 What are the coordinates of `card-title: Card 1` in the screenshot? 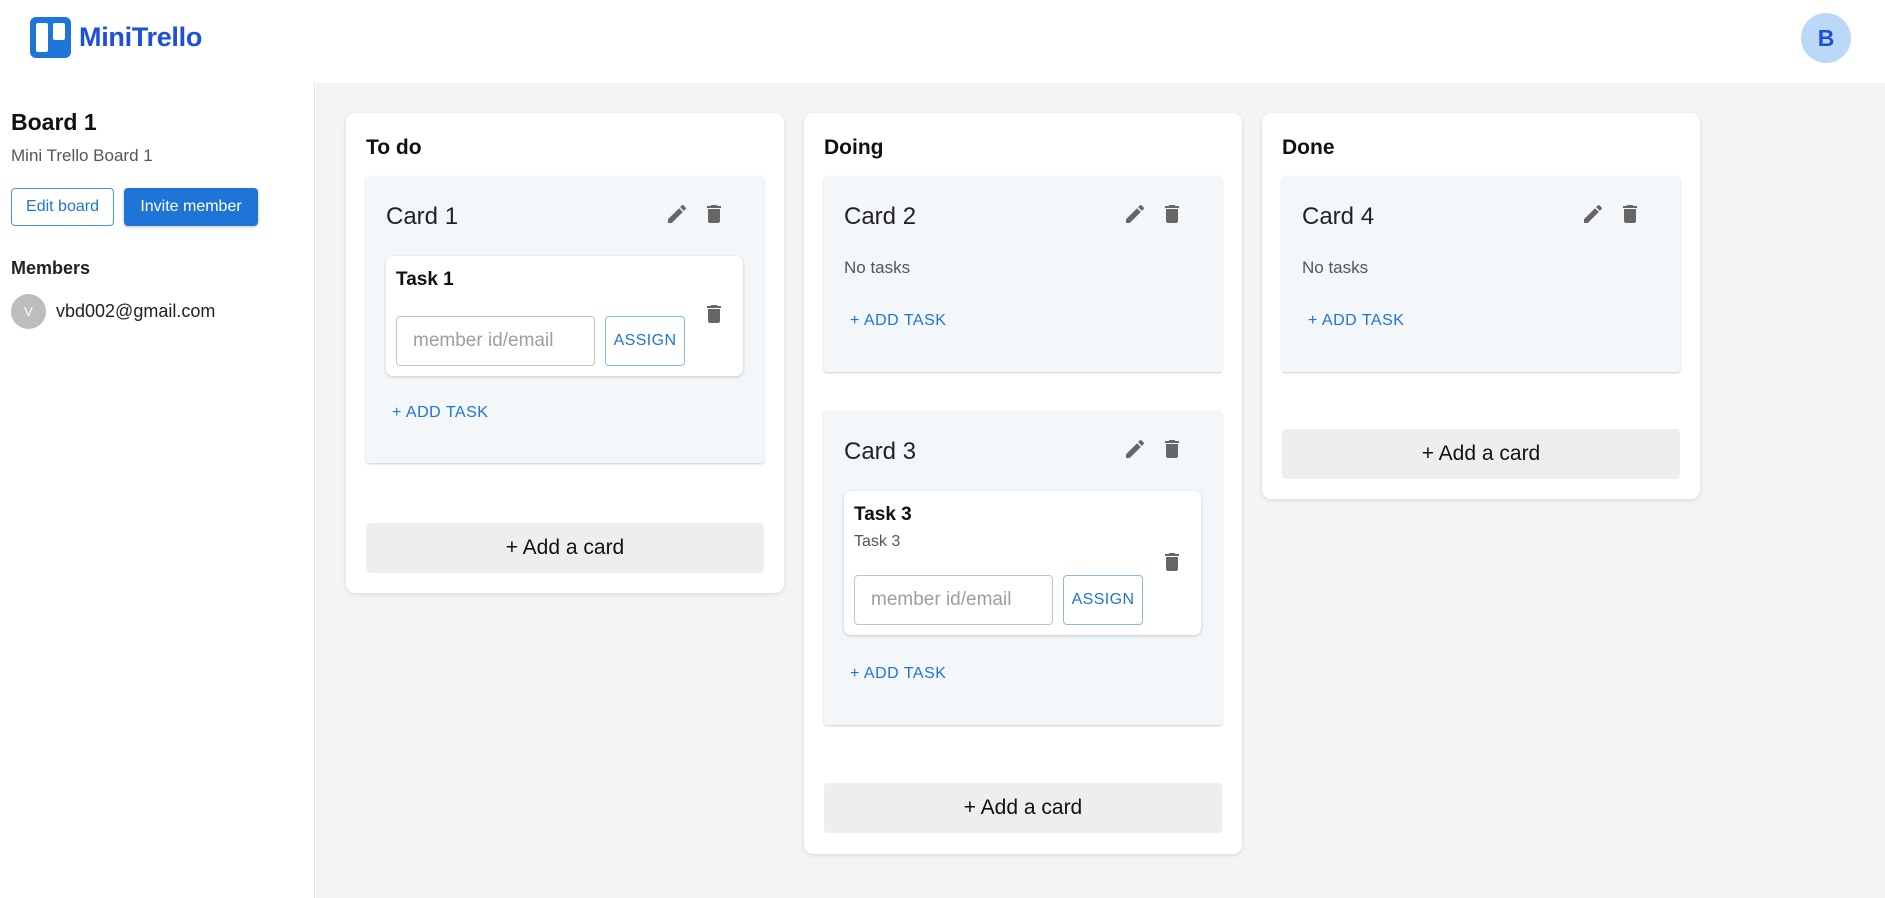 It's located at (422, 216).